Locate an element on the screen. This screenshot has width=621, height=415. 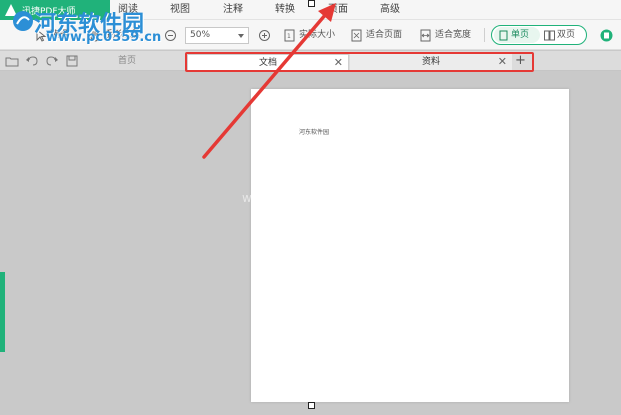
tab-strip: 首页 文档 ✕ 资料 ✕ + is located at coordinates (310, 61).